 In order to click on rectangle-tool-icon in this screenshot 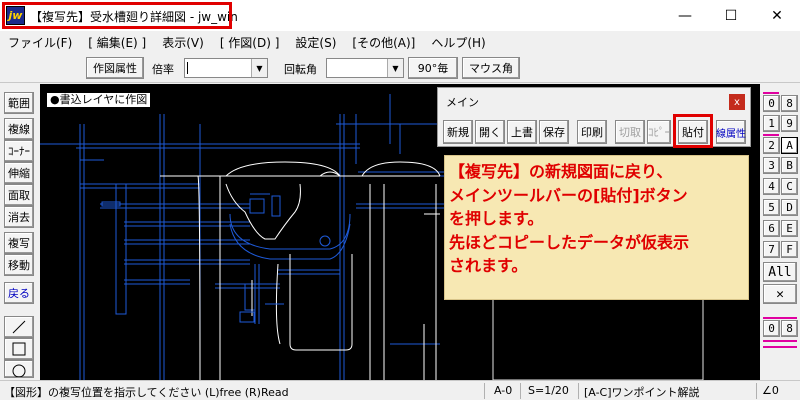, I will do `click(19, 349)`.